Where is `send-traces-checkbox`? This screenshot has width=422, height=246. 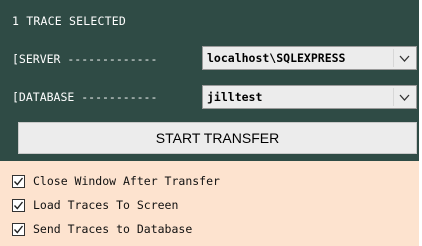
send-traces-checkbox is located at coordinates (18, 229).